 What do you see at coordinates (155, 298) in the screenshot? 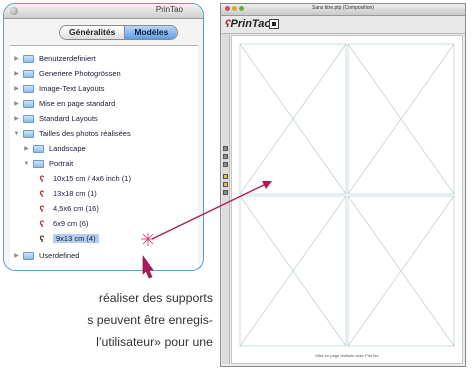
I see `caption-line: réaliser des supports` at bounding box center [155, 298].